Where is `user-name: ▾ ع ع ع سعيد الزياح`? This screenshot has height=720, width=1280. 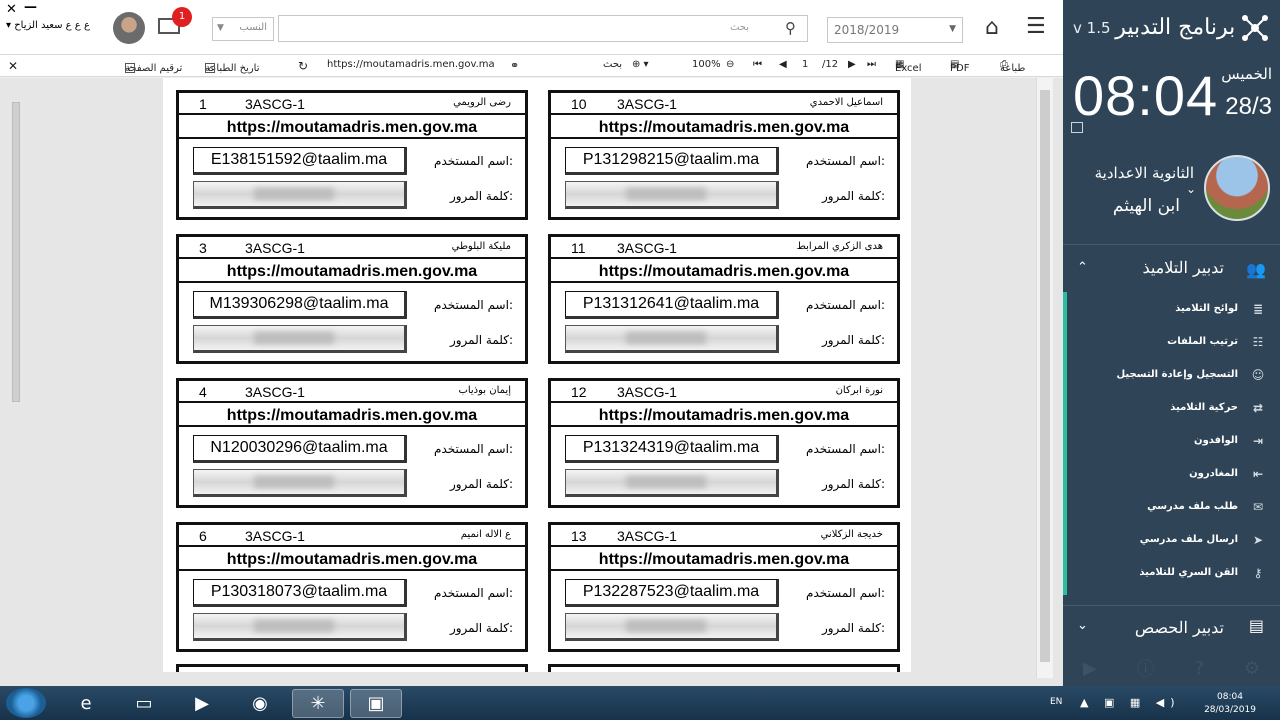
user-name: ▾ ع ع ع سعيد الزياح is located at coordinates (48, 25).